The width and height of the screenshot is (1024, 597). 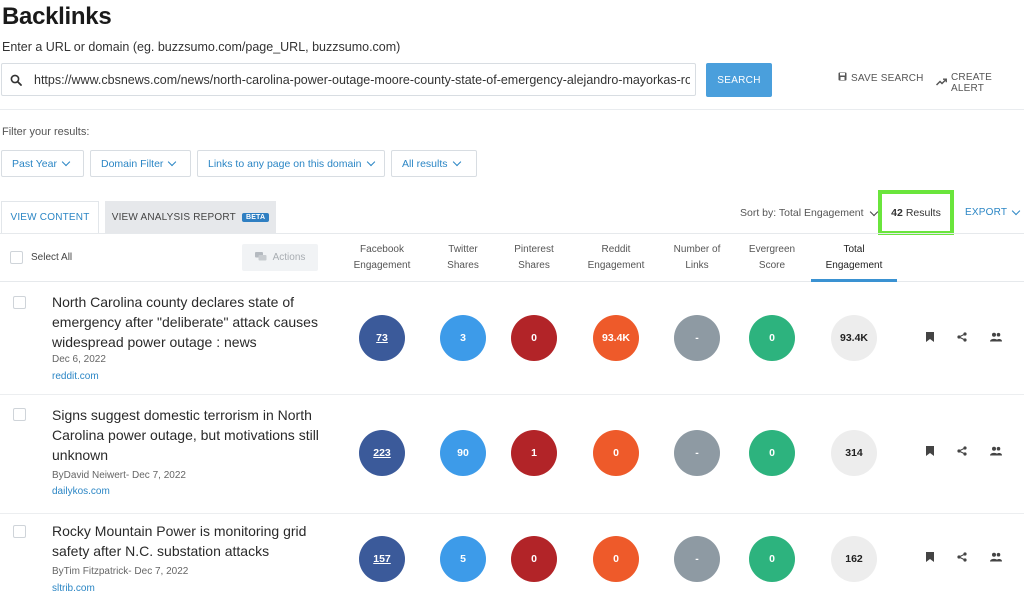 What do you see at coordinates (972, 83) in the screenshot?
I see `create-alert-label: CREATE ALERT` at bounding box center [972, 83].